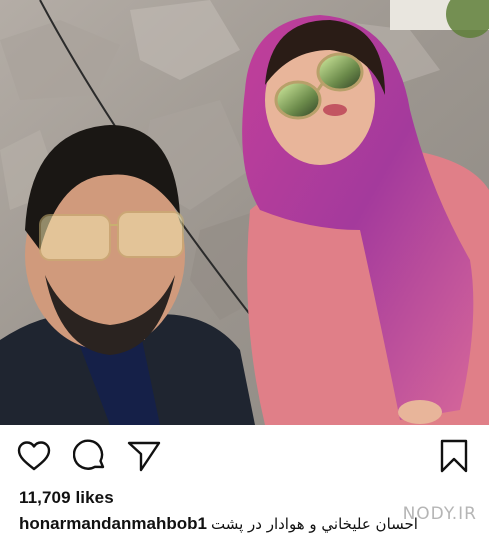 The height and width of the screenshot is (540, 489). I want to click on caption-username: honarmandanmahbob1, so click(113, 523).